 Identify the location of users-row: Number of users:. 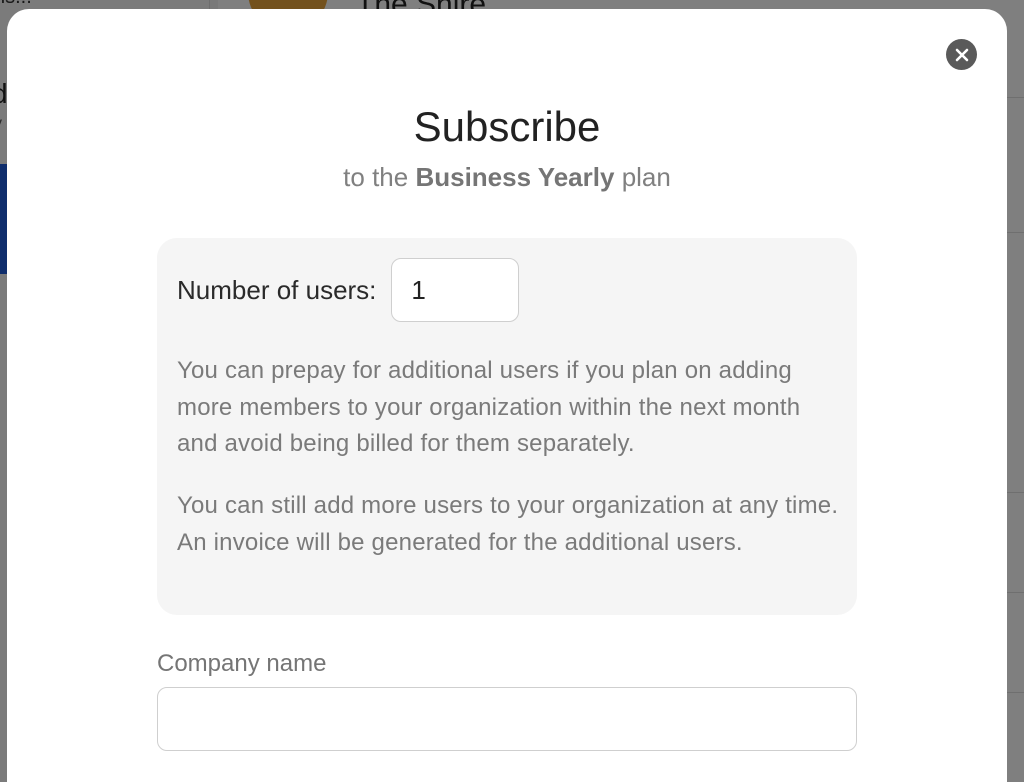
(348, 290).